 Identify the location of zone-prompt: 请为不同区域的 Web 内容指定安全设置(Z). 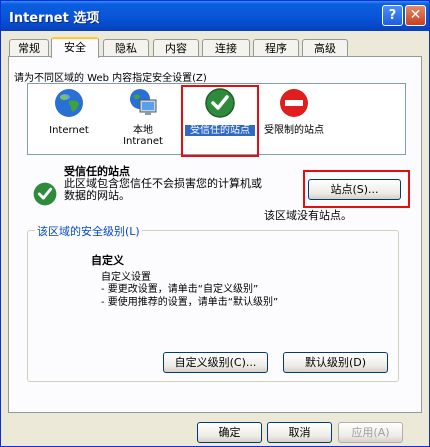
(110, 78).